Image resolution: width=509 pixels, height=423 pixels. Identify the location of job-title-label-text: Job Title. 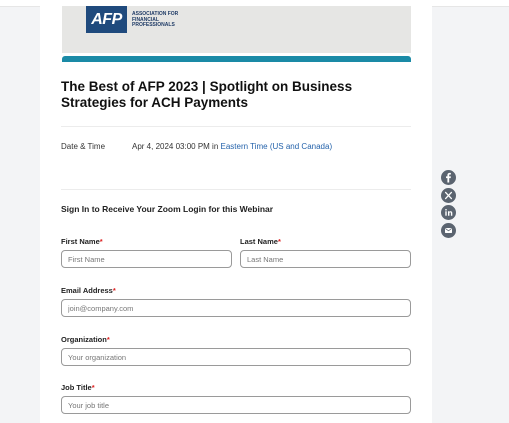
(76, 387).